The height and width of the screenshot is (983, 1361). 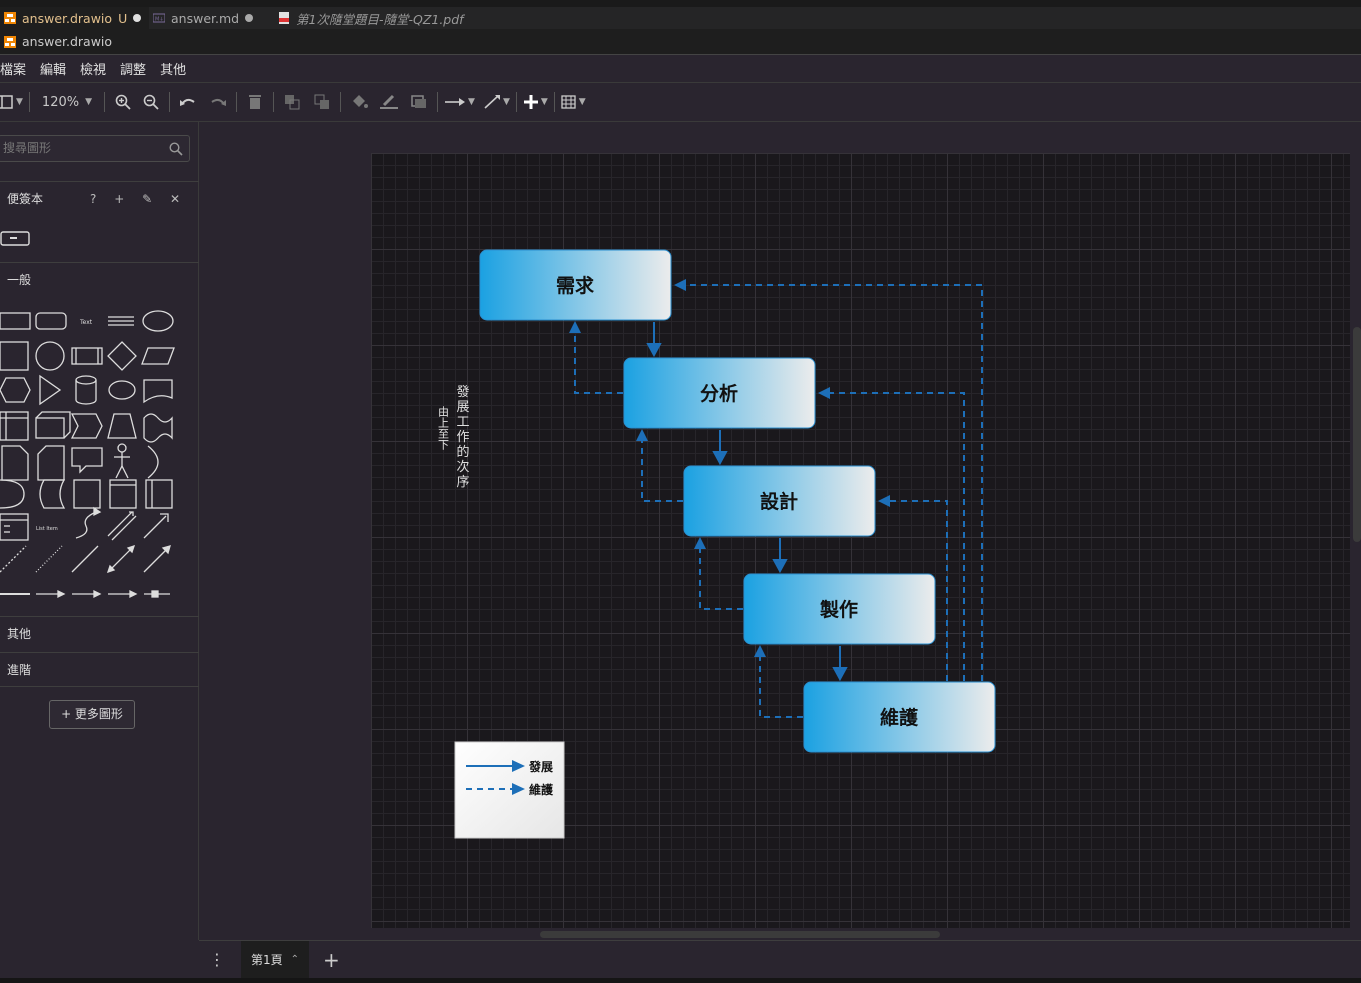 What do you see at coordinates (47, 529) in the screenshot?
I see `svg-text: List Item` at bounding box center [47, 529].